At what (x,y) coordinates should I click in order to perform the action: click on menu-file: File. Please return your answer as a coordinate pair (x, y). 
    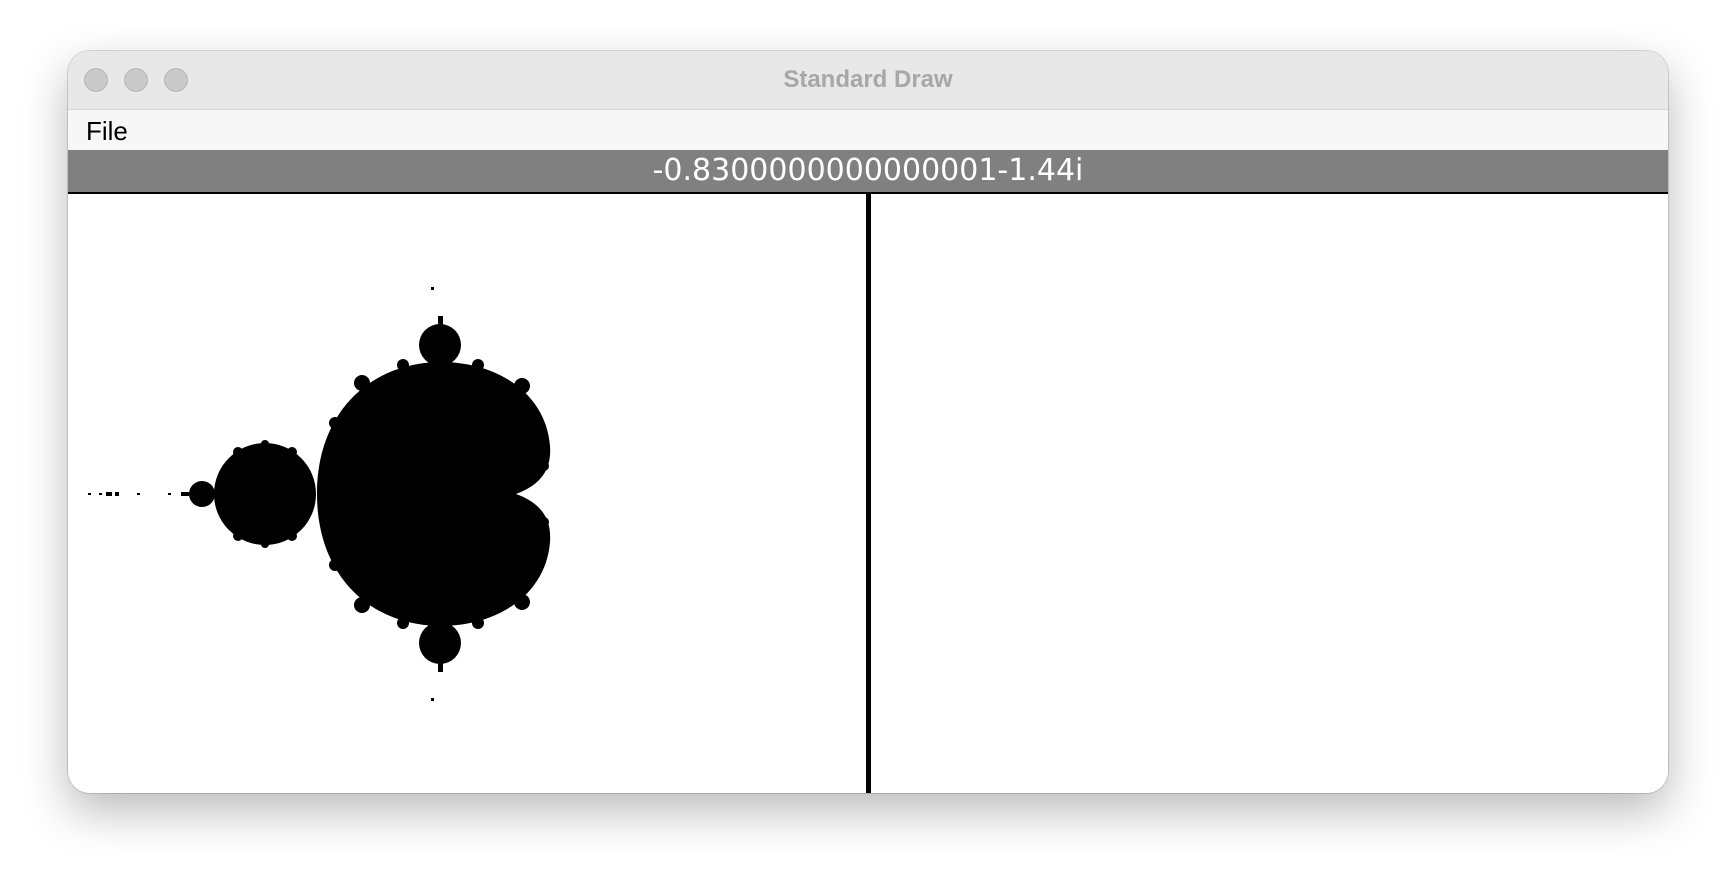
    Looking at the image, I should click on (107, 130).